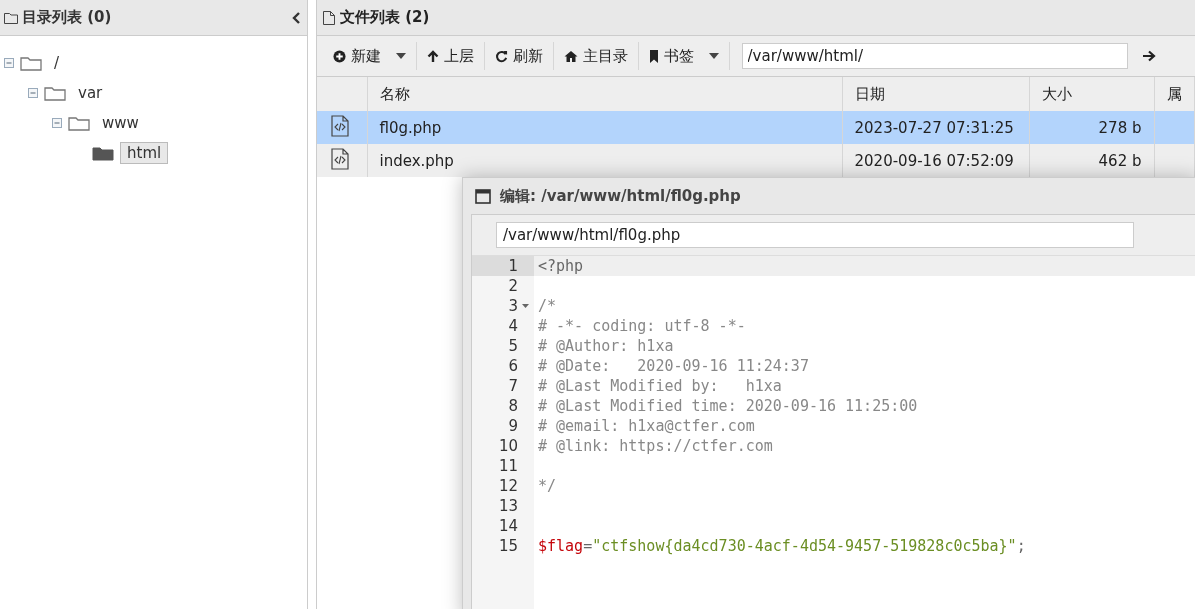 This screenshot has height=609, width=1195. I want to click on line-number: 7, so click(513, 386).